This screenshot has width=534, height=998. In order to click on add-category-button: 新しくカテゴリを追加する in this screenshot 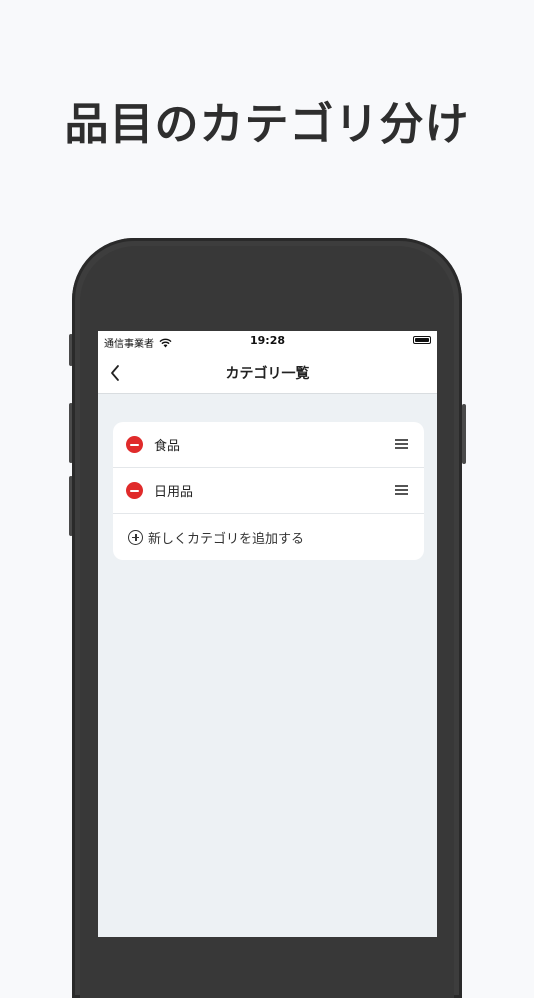, I will do `click(268, 537)`.